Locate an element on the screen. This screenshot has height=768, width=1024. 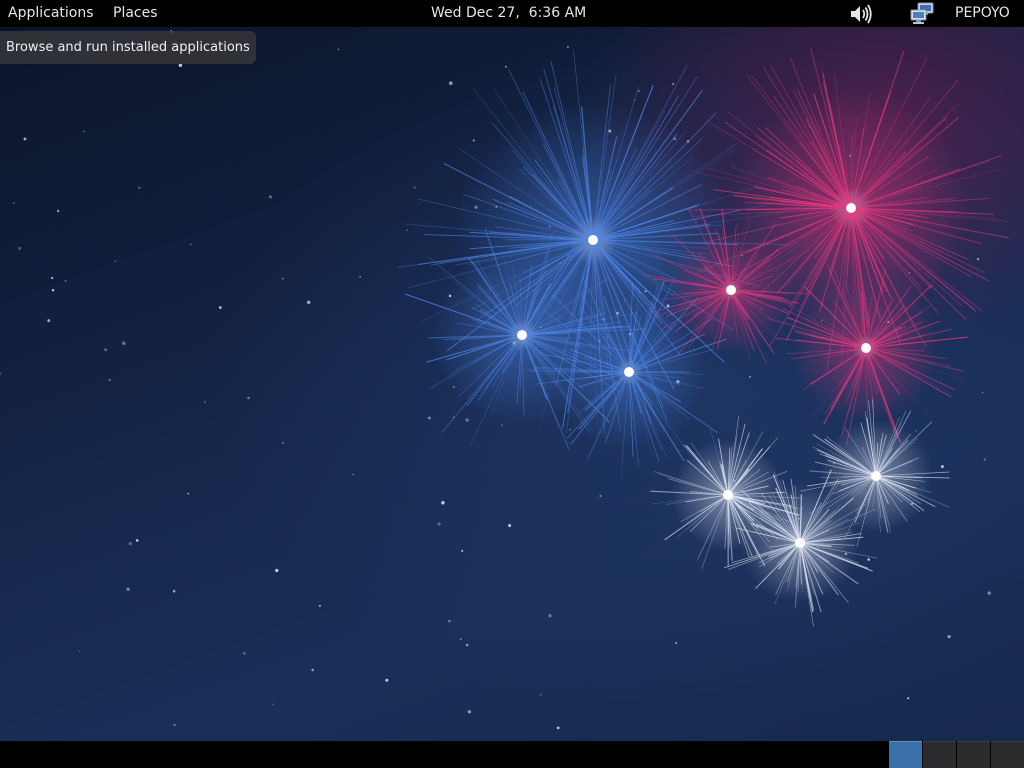
workspace-switcher is located at coordinates (956, 754).